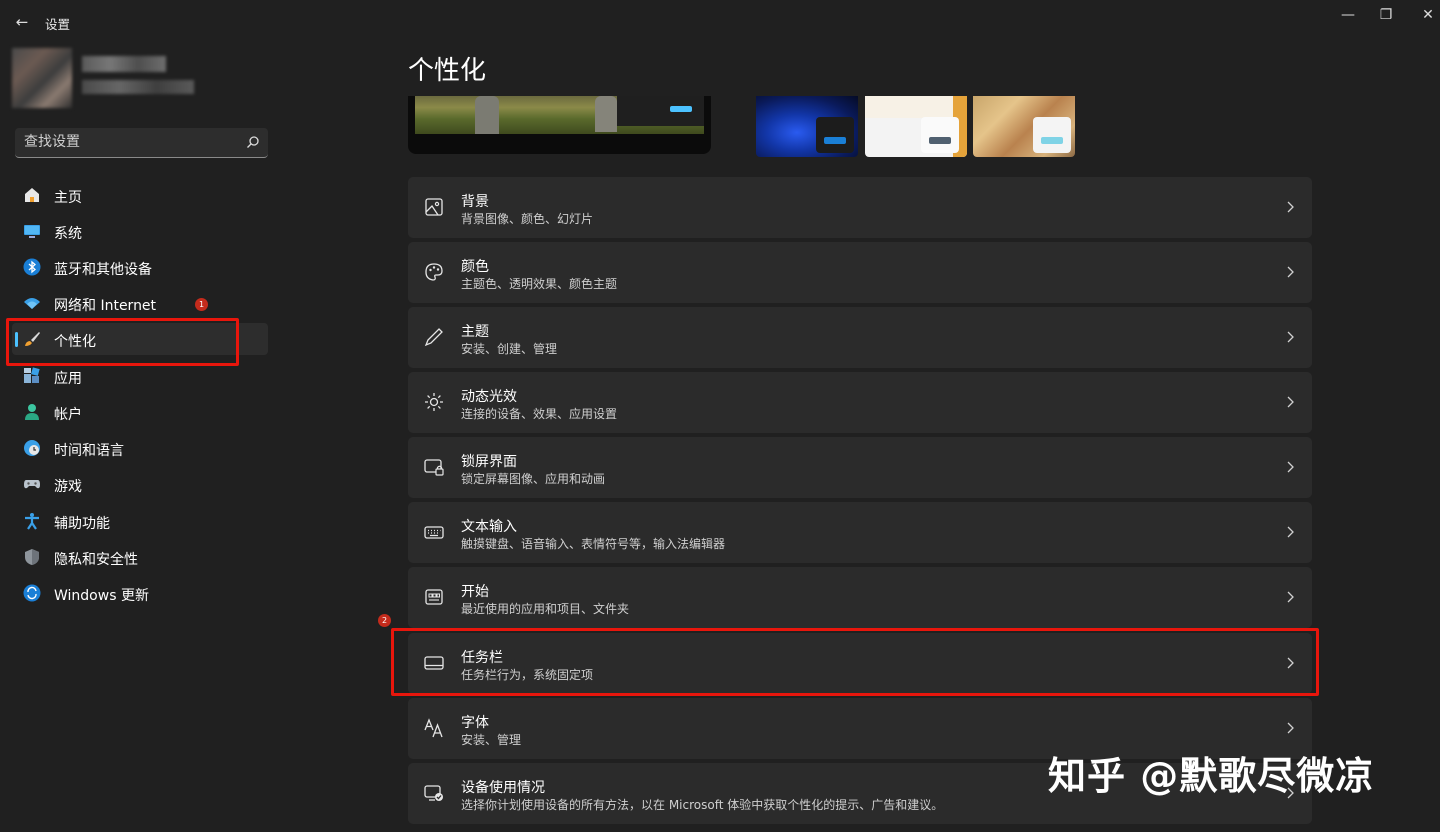 This screenshot has width=1440, height=832. What do you see at coordinates (125, 142) in the screenshot?
I see `search-input` at bounding box center [125, 142].